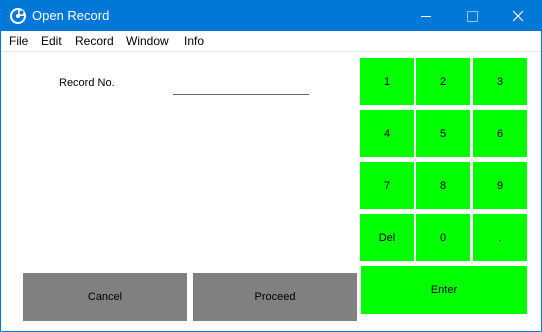 The width and height of the screenshot is (542, 332). What do you see at coordinates (443, 237) in the screenshot?
I see `keypad-key-0: 0` at bounding box center [443, 237].